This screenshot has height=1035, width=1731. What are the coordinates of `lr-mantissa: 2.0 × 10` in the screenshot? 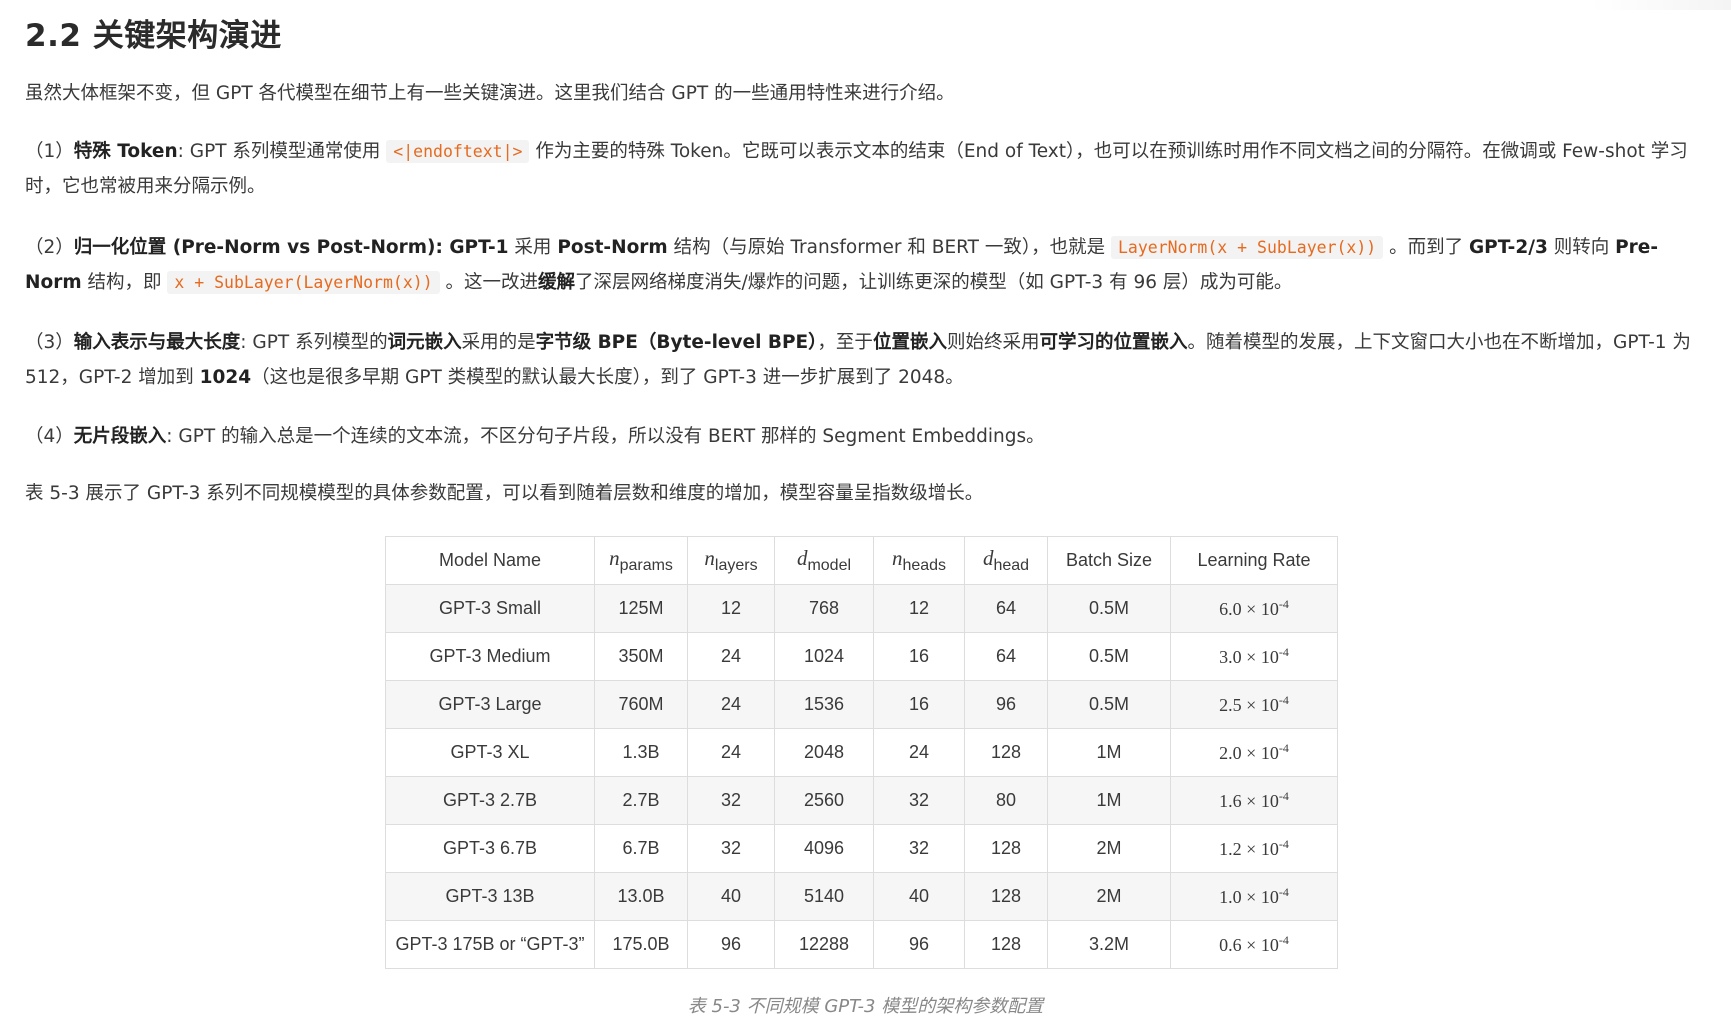 It's located at (1249, 753).